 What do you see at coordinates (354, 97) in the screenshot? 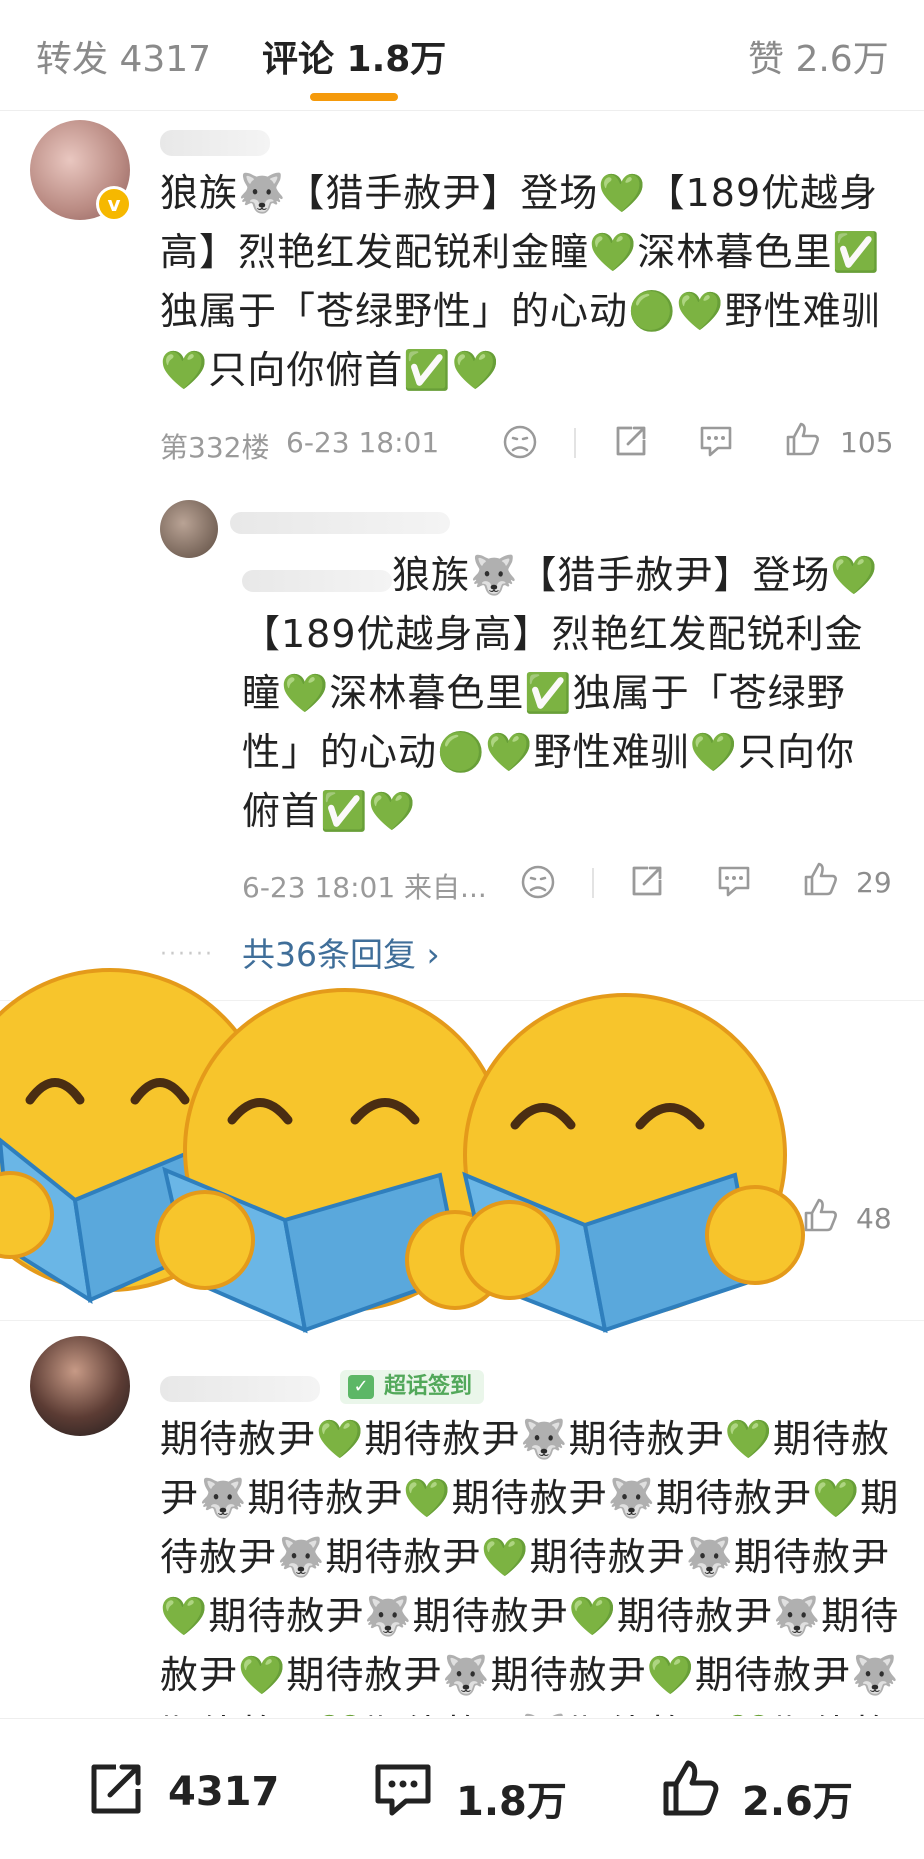
I see `active-tab-indicator` at bounding box center [354, 97].